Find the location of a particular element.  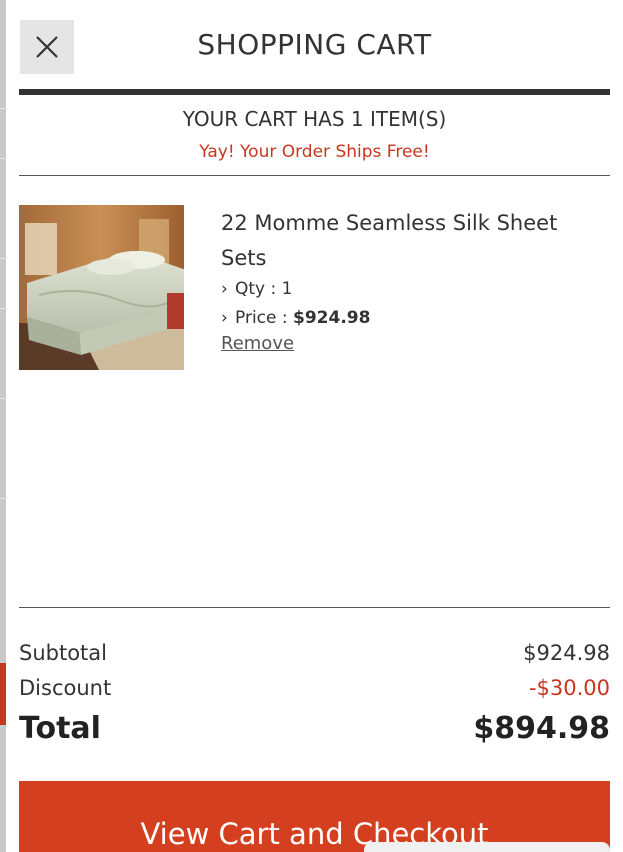

remove-item-link: Remove is located at coordinates (257, 343).